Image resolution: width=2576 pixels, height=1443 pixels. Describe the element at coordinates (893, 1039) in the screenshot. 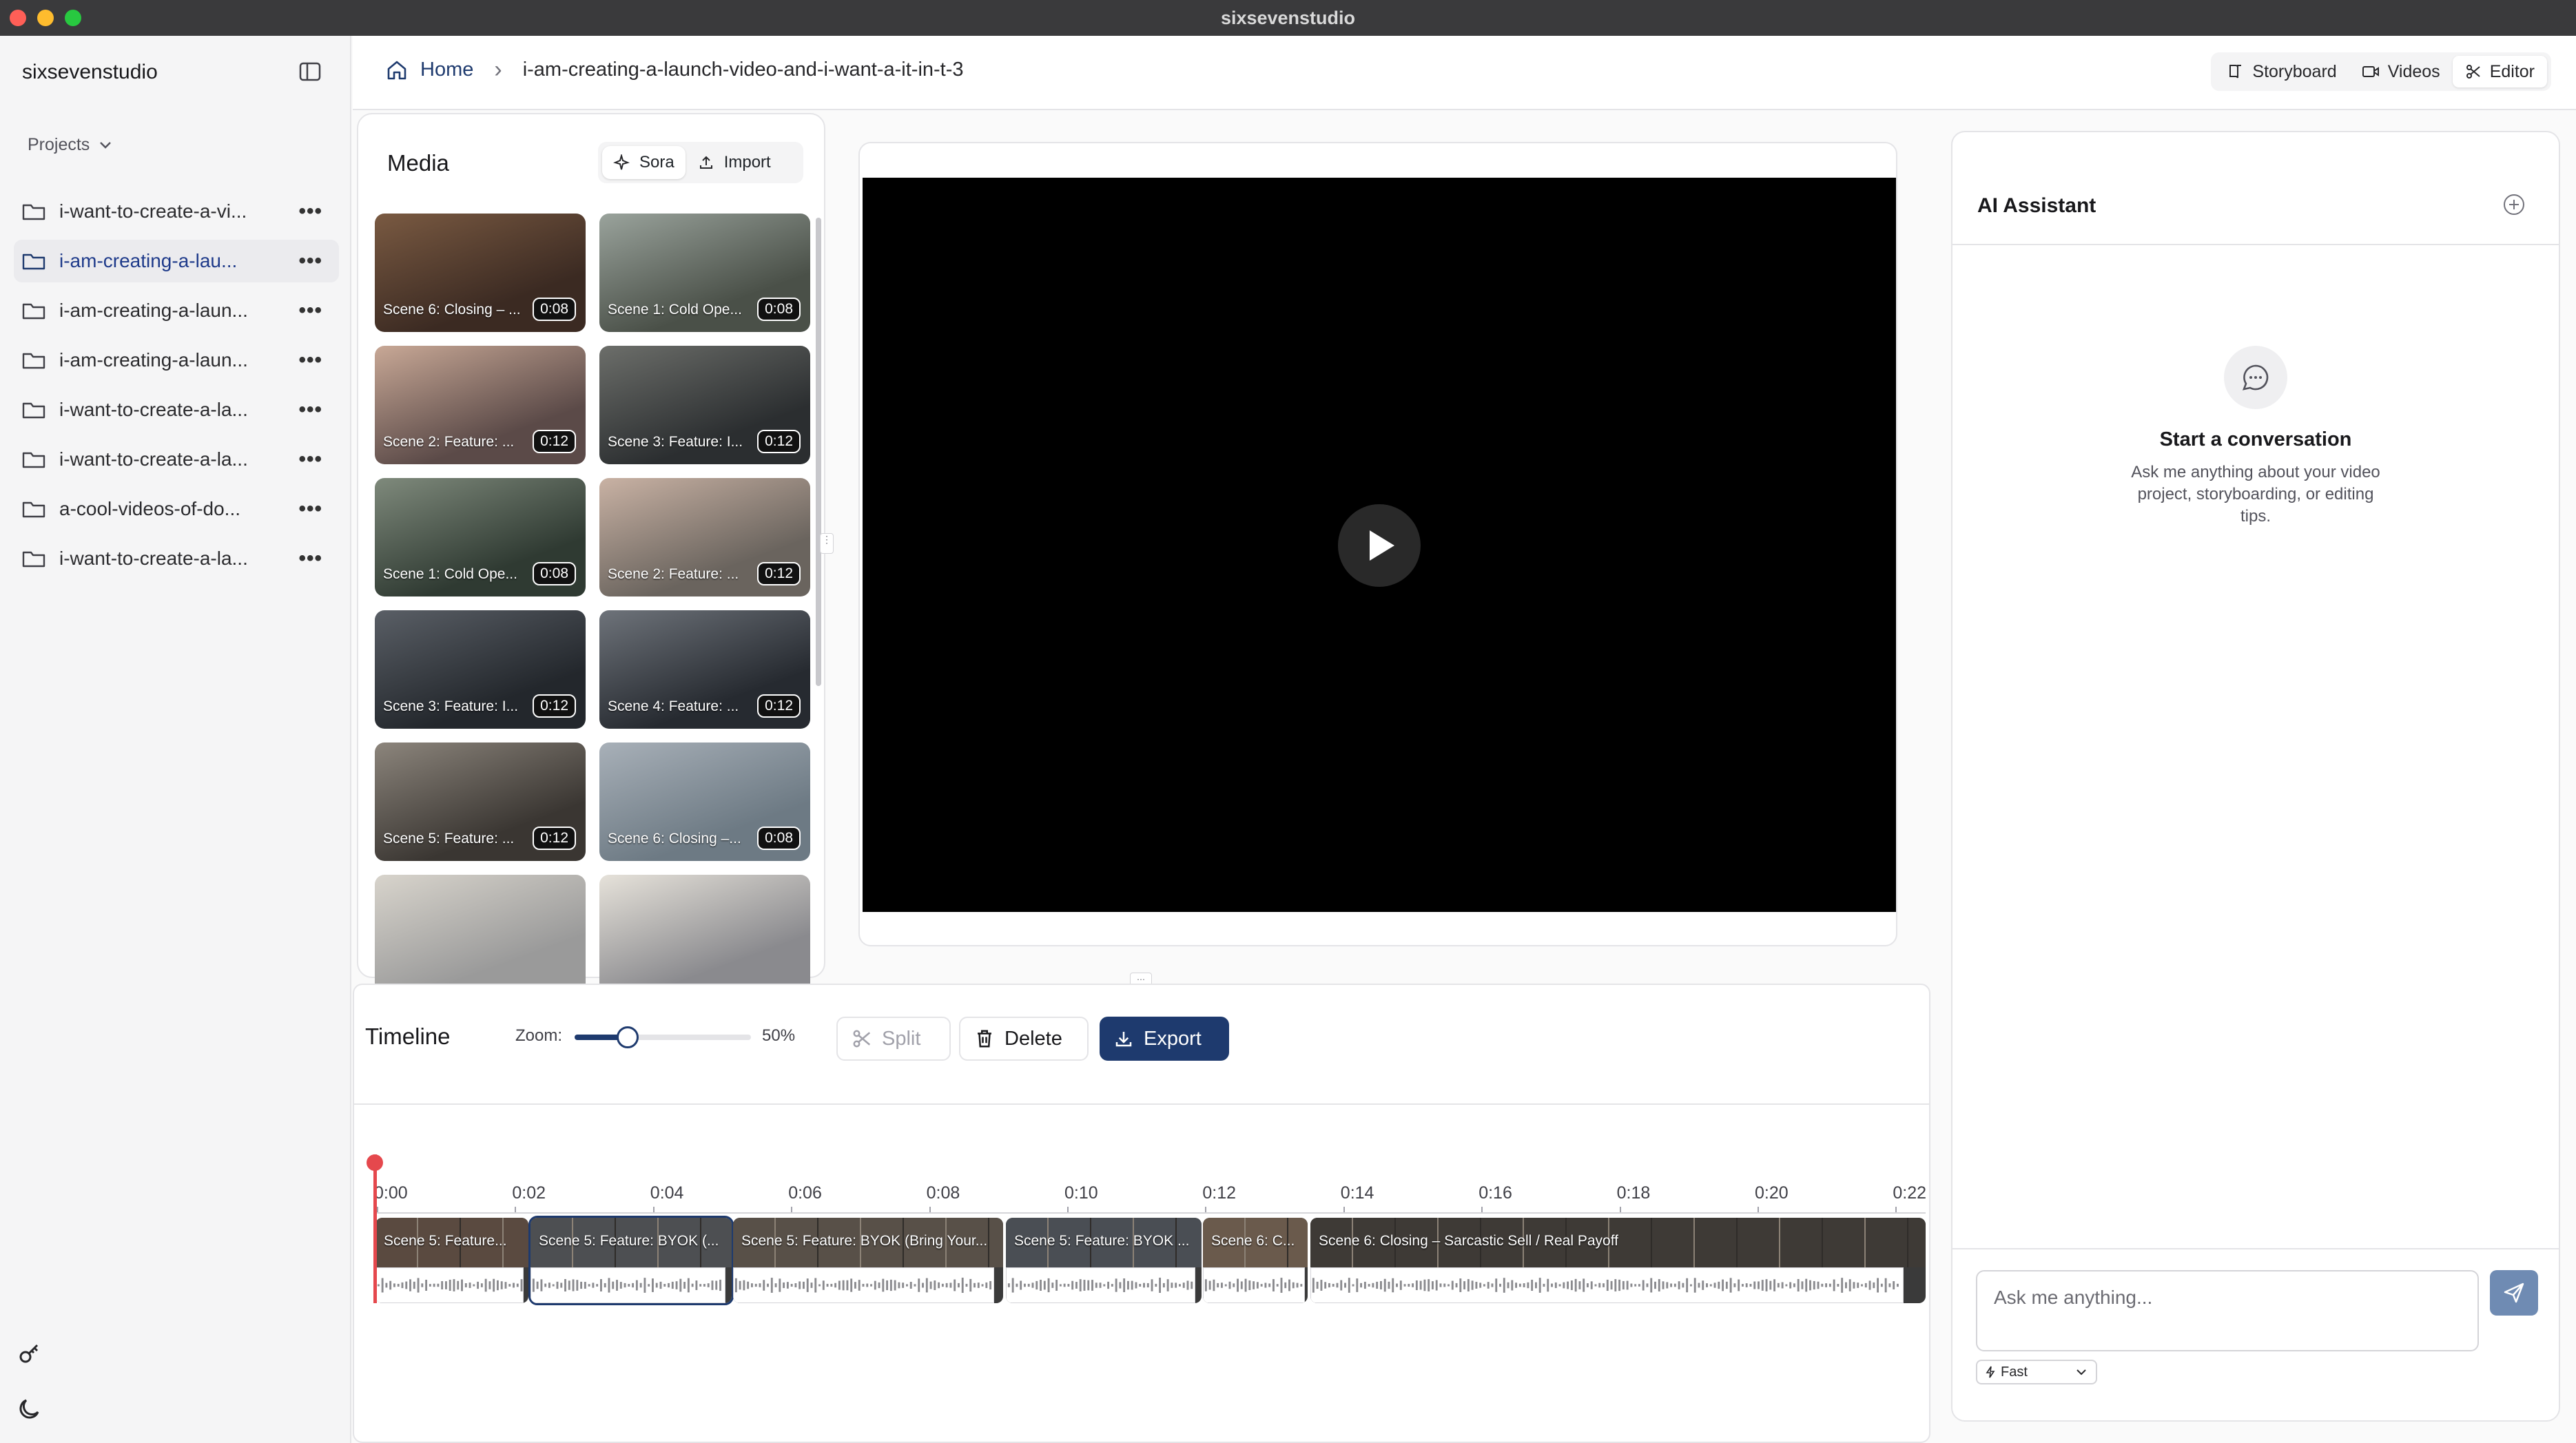

I see `split-button: Split` at that location.